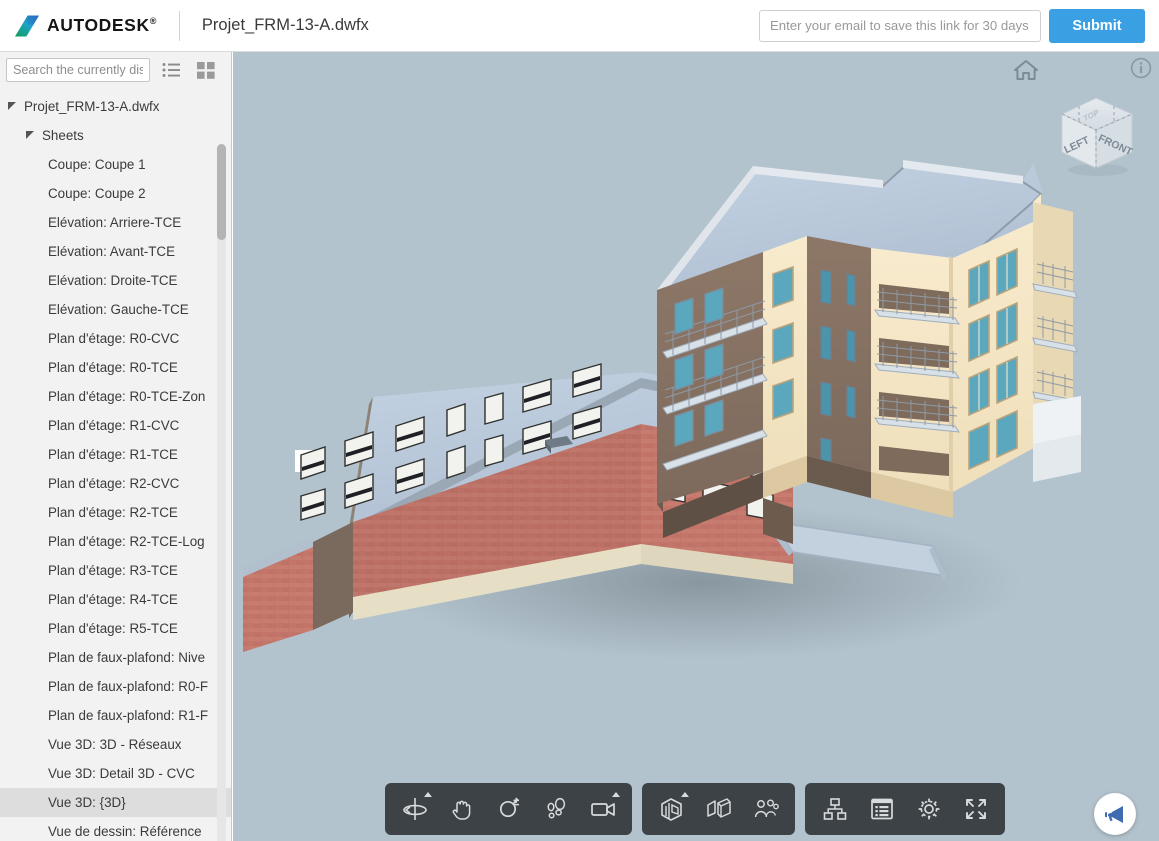  What do you see at coordinates (115, 599) in the screenshot?
I see `tree-item: Plan d'étage: R4-TCE` at bounding box center [115, 599].